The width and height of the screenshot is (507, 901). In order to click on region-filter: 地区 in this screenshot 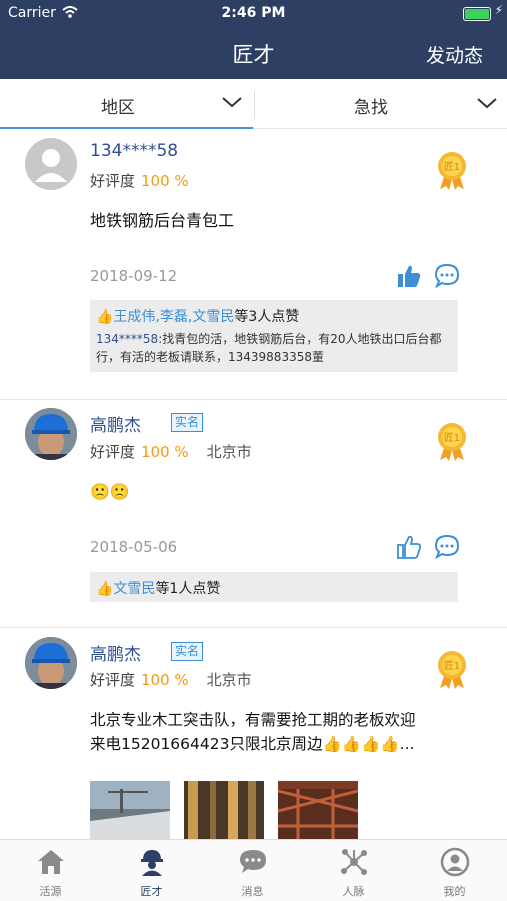, I will do `click(126, 104)`.